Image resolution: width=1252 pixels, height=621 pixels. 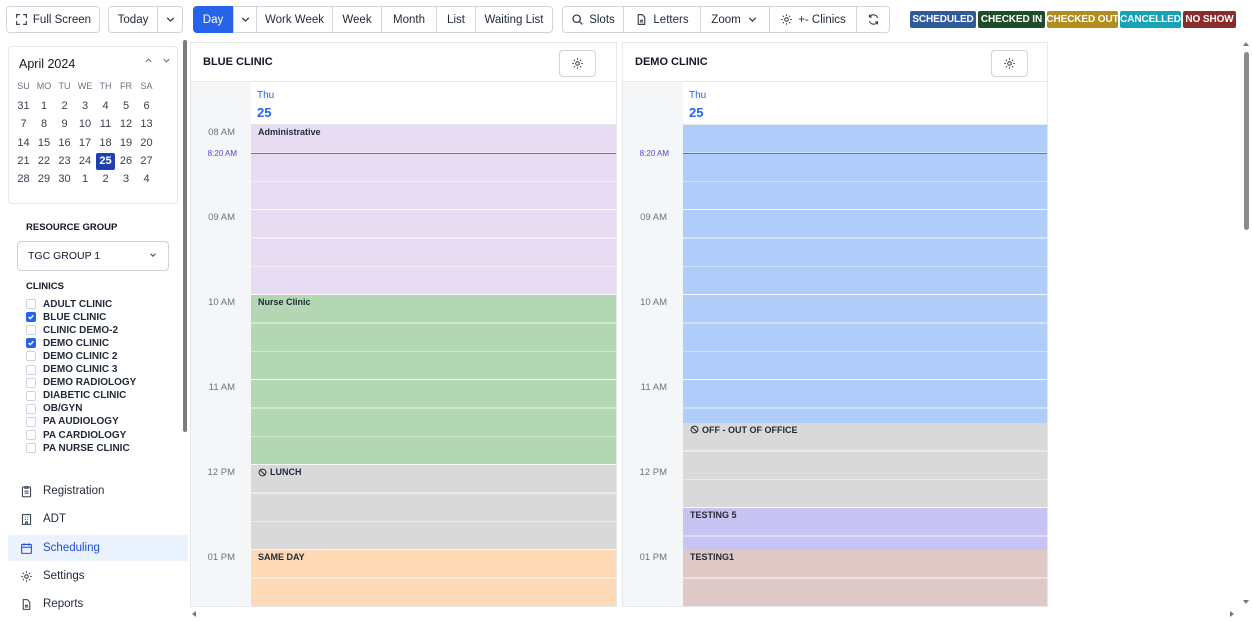 What do you see at coordinates (105, 161) in the screenshot?
I see `calendar-day-selected: 25` at bounding box center [105, 161].